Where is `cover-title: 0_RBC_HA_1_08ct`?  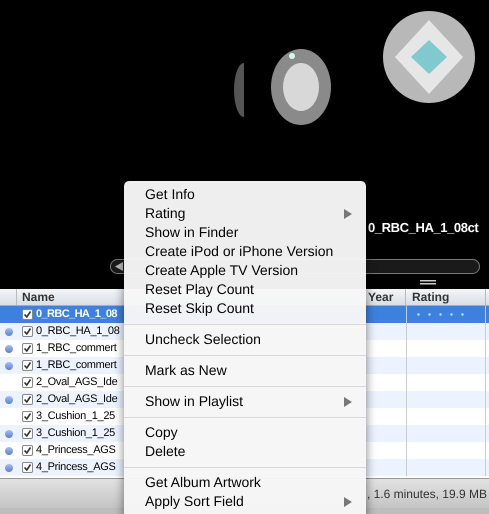
cover-title: 0_RBC_HA_1_08ct is located at coordinates (423, 228).